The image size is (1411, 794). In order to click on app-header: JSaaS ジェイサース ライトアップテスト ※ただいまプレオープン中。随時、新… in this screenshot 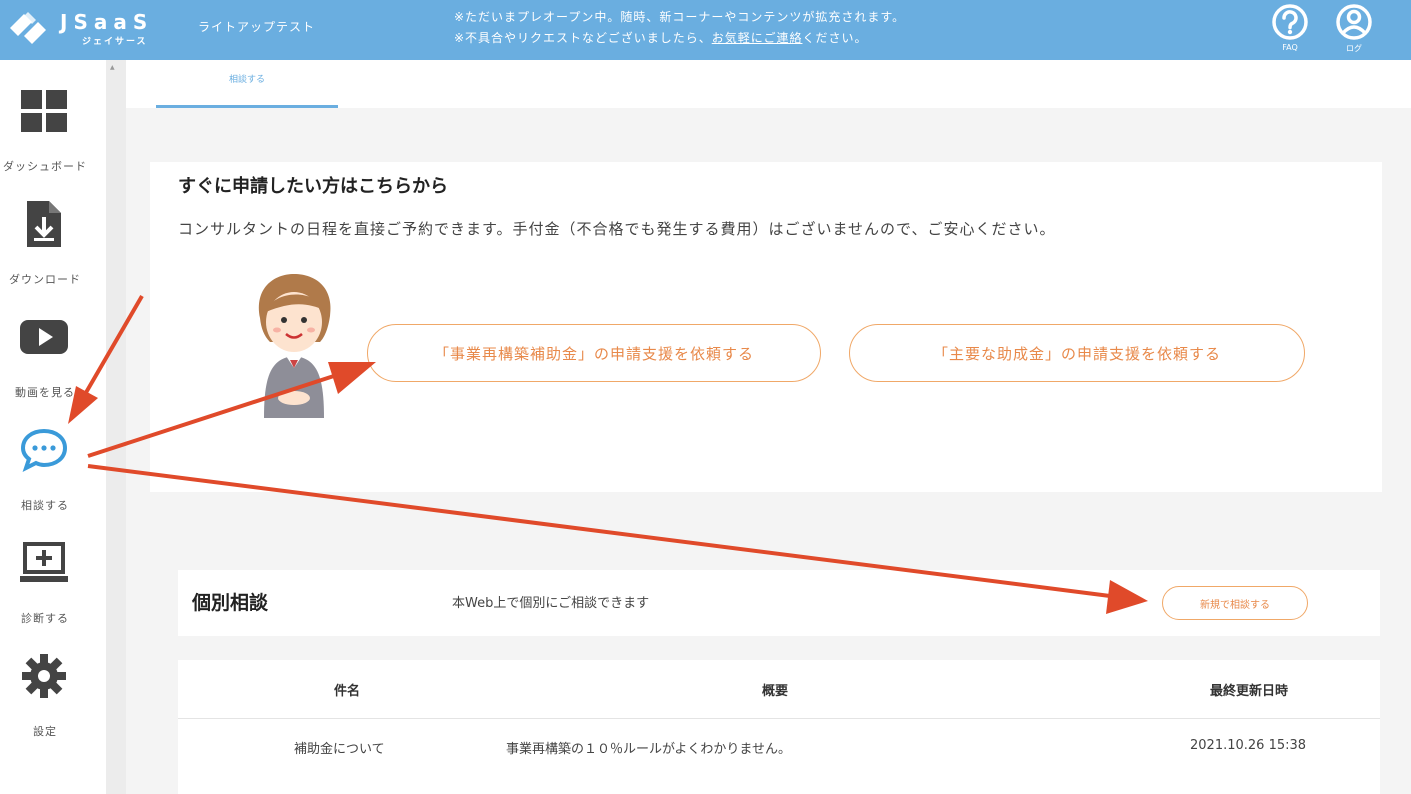, I will do `click(705, 30)`.